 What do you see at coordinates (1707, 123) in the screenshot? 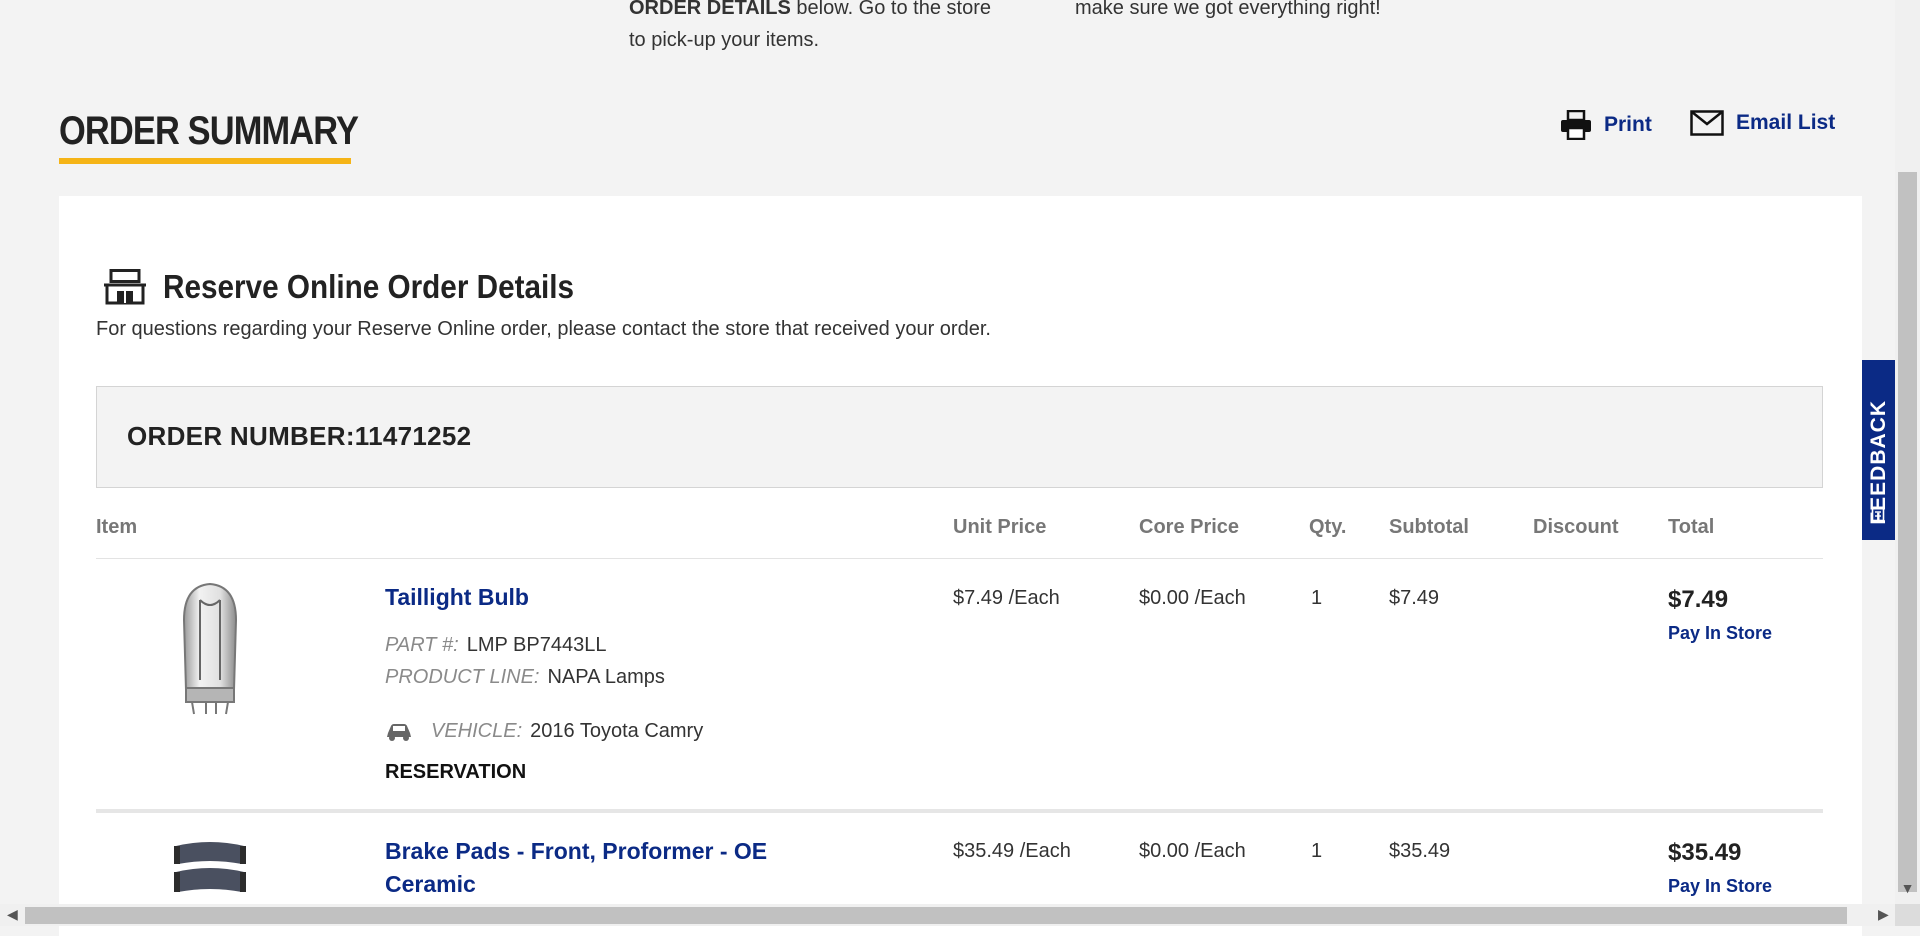
I see `envelope-icon` at bounding box center [1707, 123].